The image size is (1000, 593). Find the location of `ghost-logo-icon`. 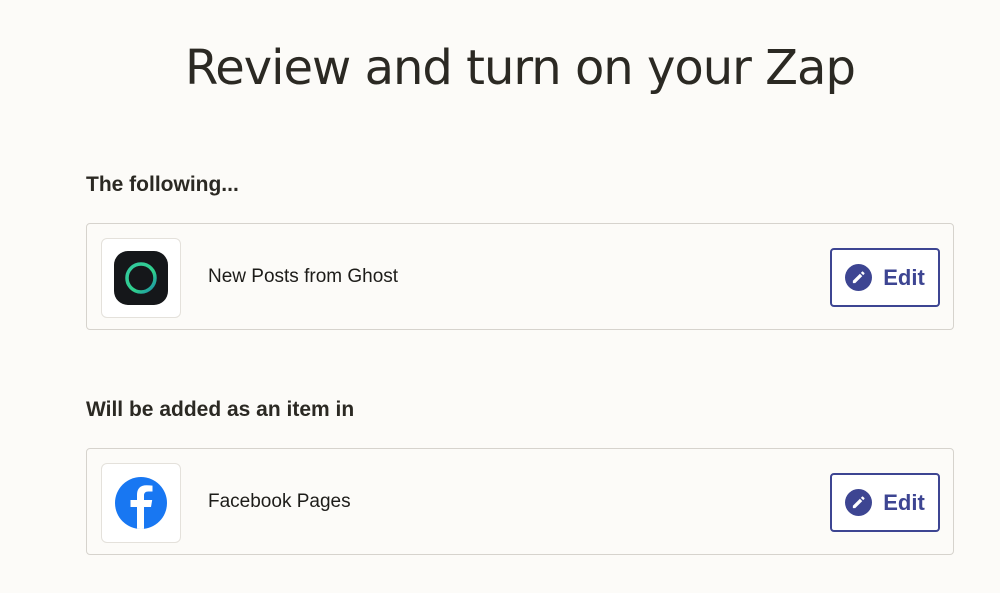

ghost-logo-icon is located at coordinates (141, 278).